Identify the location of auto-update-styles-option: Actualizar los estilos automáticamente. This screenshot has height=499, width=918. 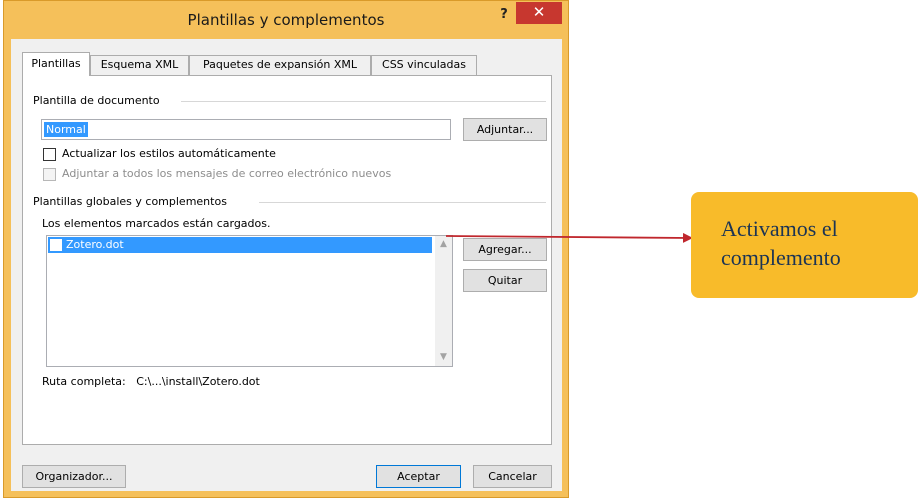
(159, 154).